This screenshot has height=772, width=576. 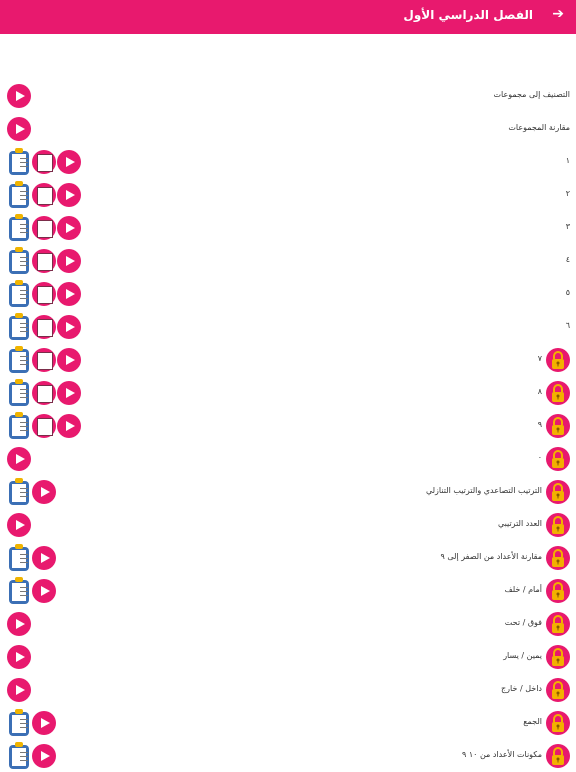 I want to click on lesson-row: ٨, so click(x=288, y=393).